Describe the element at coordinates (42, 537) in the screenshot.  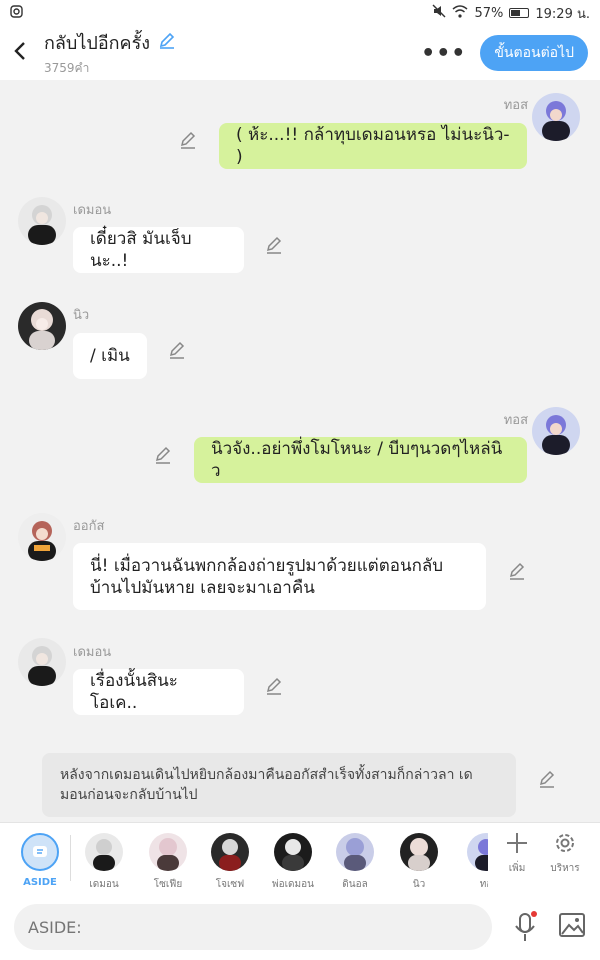
I see `avatar-august` at that location.